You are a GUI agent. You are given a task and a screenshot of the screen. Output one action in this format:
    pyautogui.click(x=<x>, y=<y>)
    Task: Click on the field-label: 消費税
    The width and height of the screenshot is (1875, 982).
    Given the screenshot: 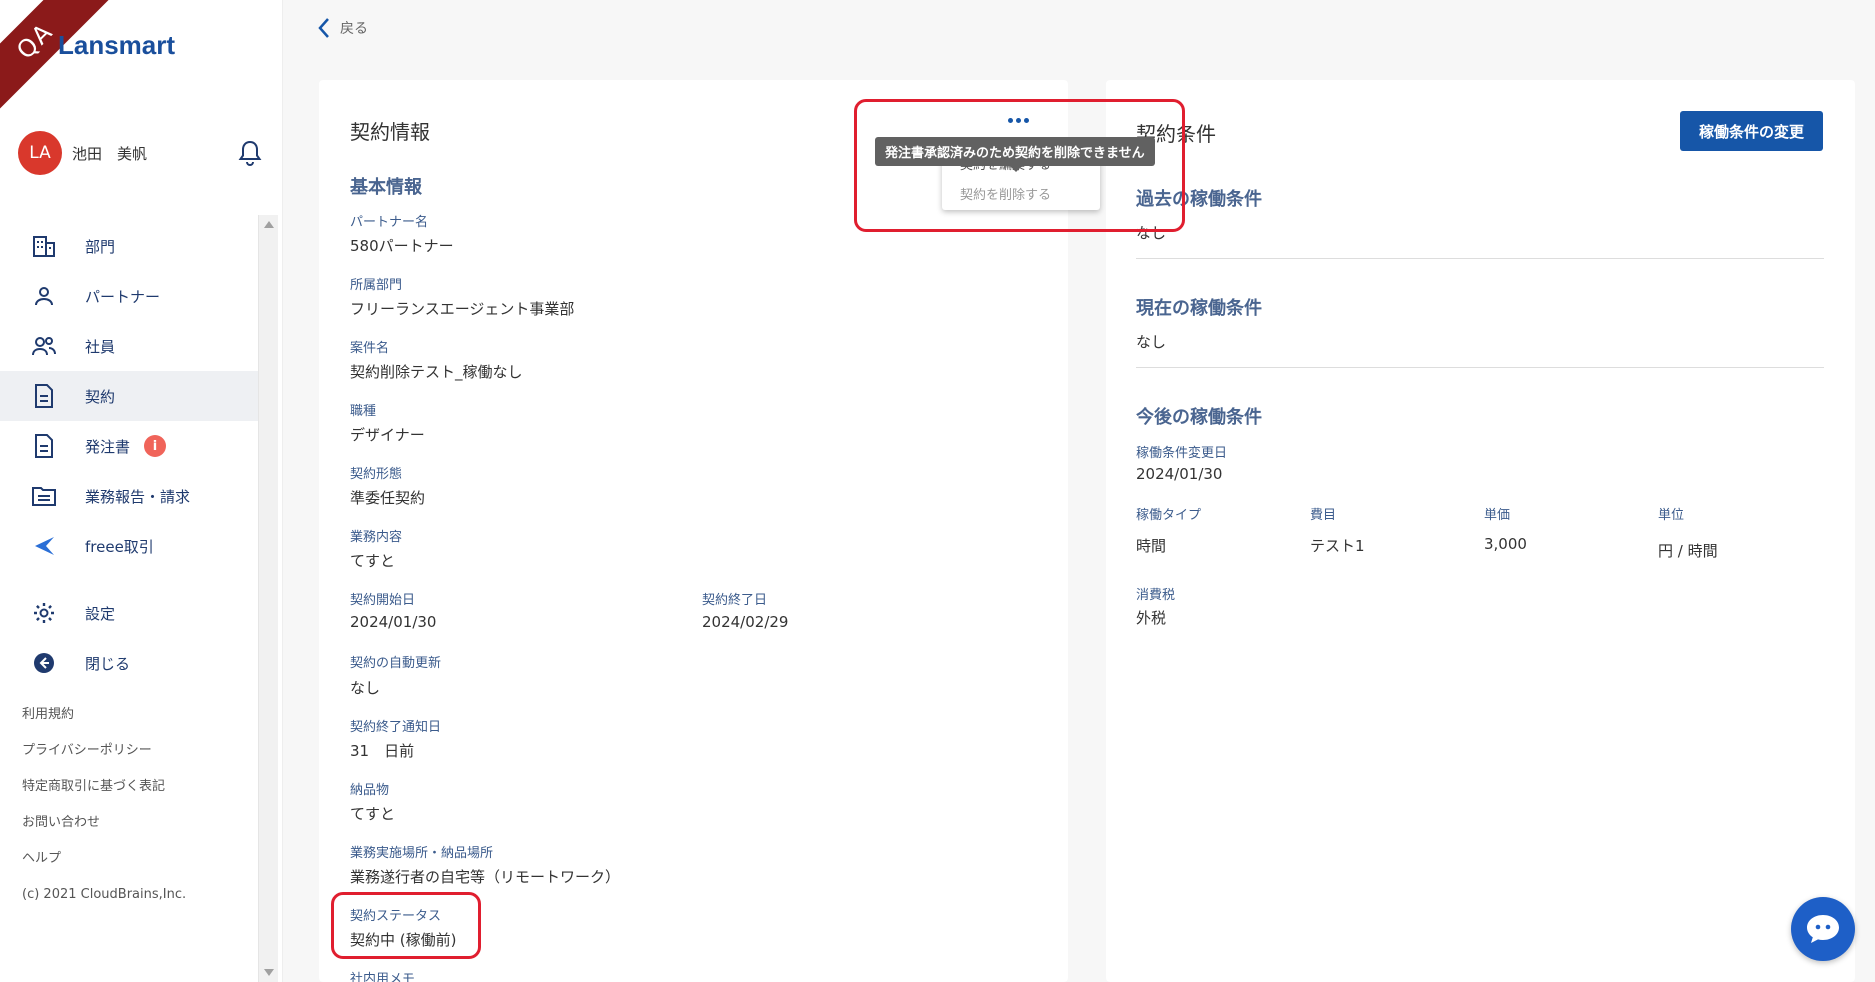 What is the action you would take?
    pyautogui.click(x=1156, y=595)
    